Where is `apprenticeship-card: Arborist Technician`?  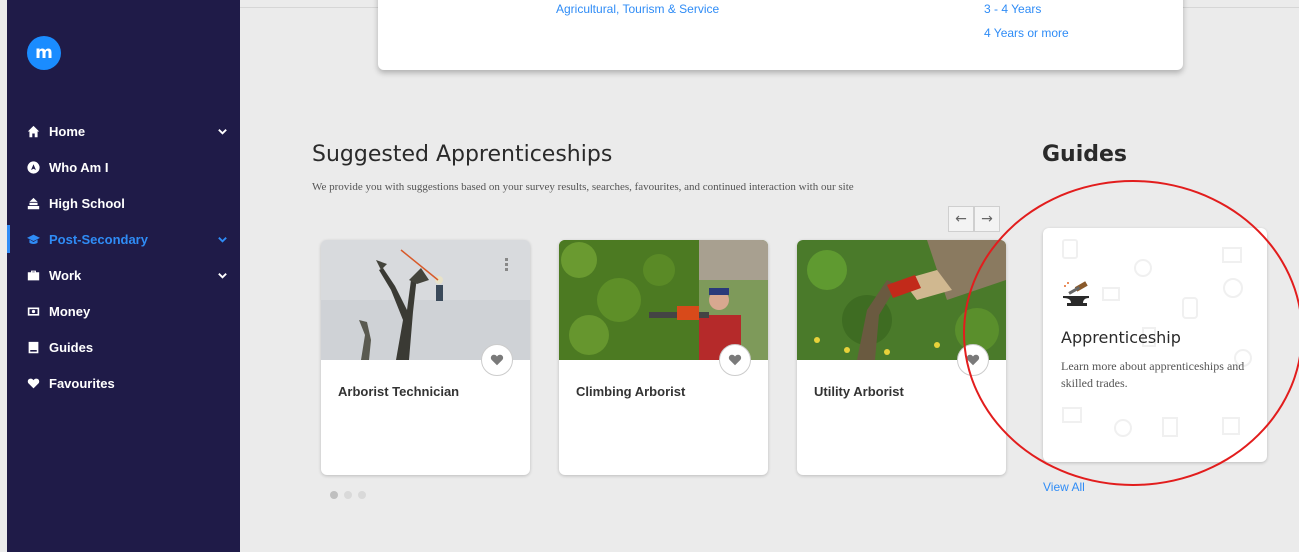 apprenticeship-card: Arborist Technician is located at coordinates (425, 357).